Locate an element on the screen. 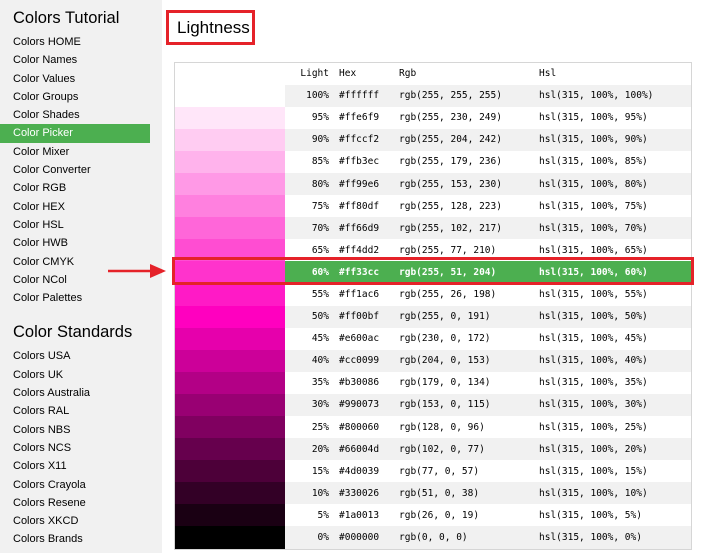 The height and width of the screenshot is (553, 704). sidebar-item-color-mixer: Color Mixer is located at coordinates (81, 152).